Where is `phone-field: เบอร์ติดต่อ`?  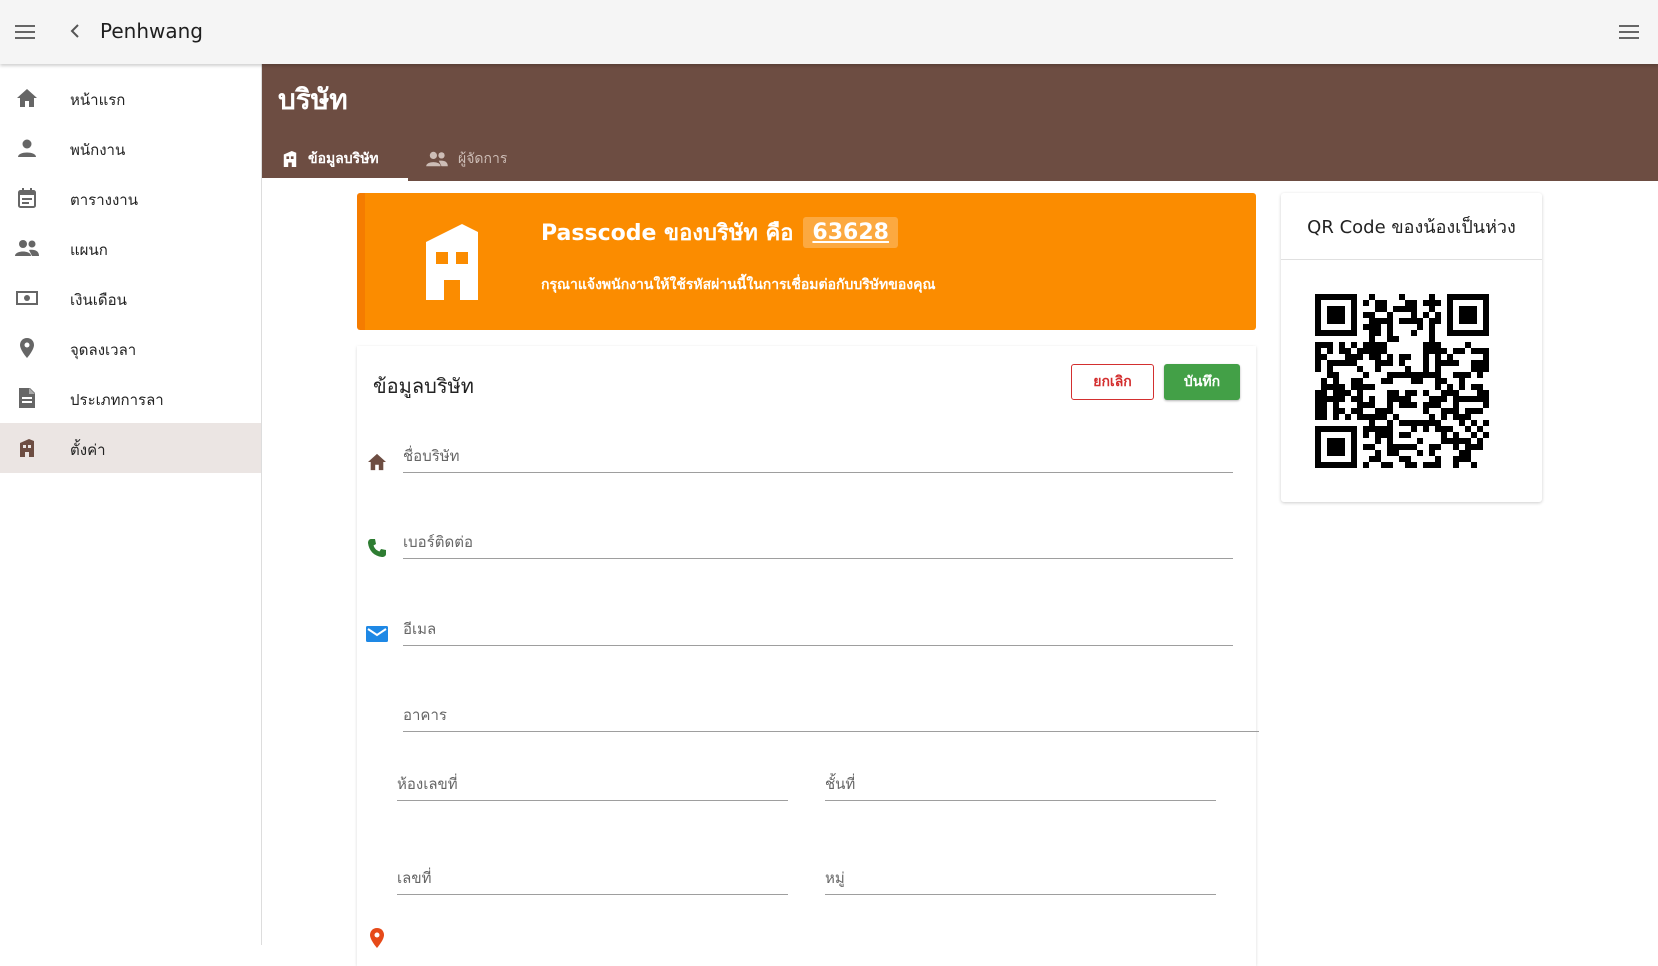
phone-field: เบอร์ติดต่อ is located at coordinates (818, 541).